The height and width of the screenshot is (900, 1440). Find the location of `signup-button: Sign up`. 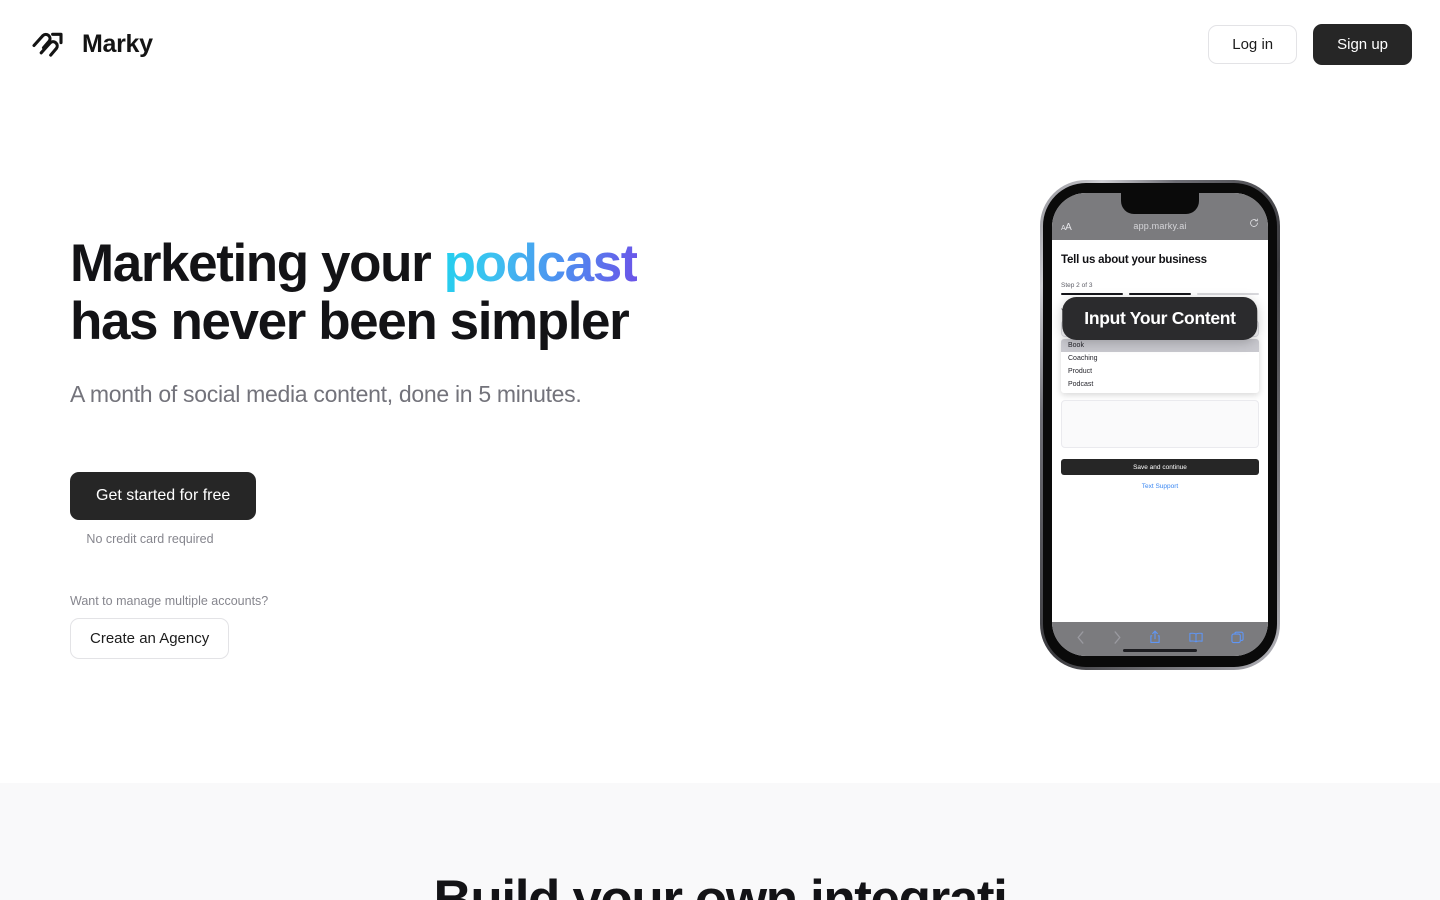

signup-button: Sign up is located at coordinates (1362, 44).